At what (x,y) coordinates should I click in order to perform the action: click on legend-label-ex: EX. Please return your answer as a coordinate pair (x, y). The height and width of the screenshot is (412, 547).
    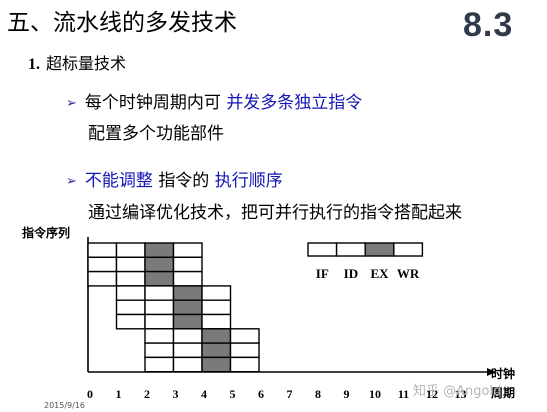
    Looking at the image, I should click on (379, 273).